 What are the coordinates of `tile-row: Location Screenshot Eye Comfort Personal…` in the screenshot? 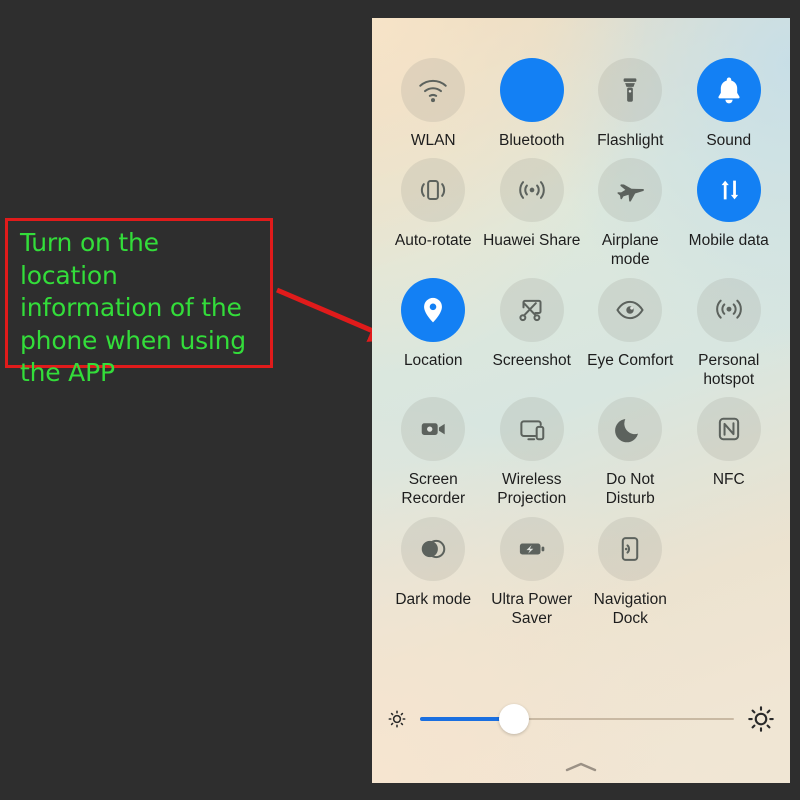 It's located at (581, 337).